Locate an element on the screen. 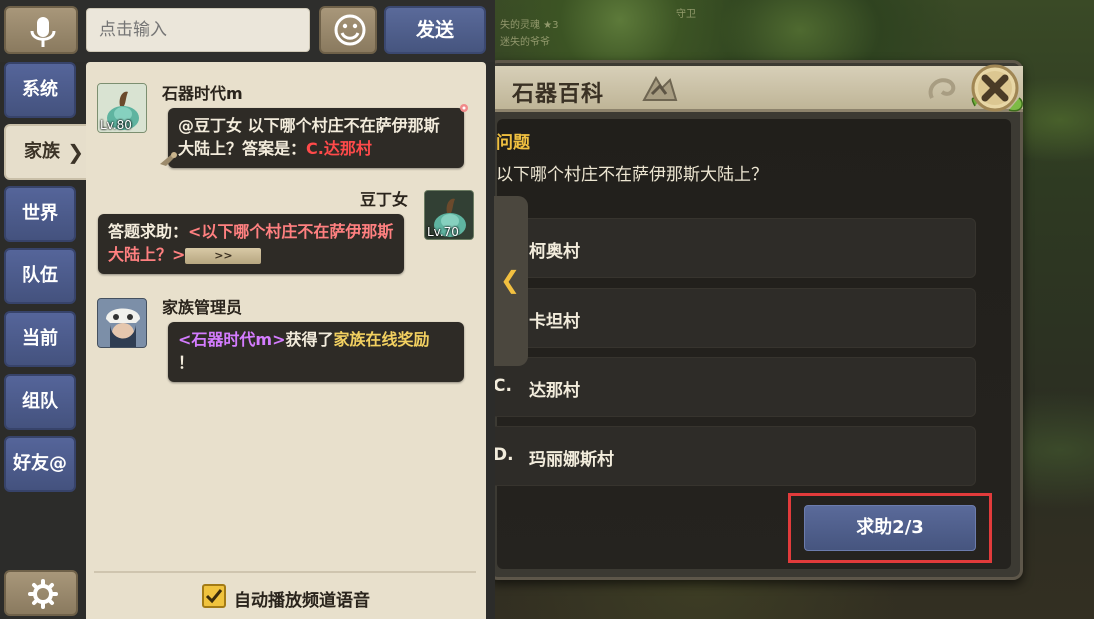  chevron-left-icon: ❮ is located at coordinates (510, 280).